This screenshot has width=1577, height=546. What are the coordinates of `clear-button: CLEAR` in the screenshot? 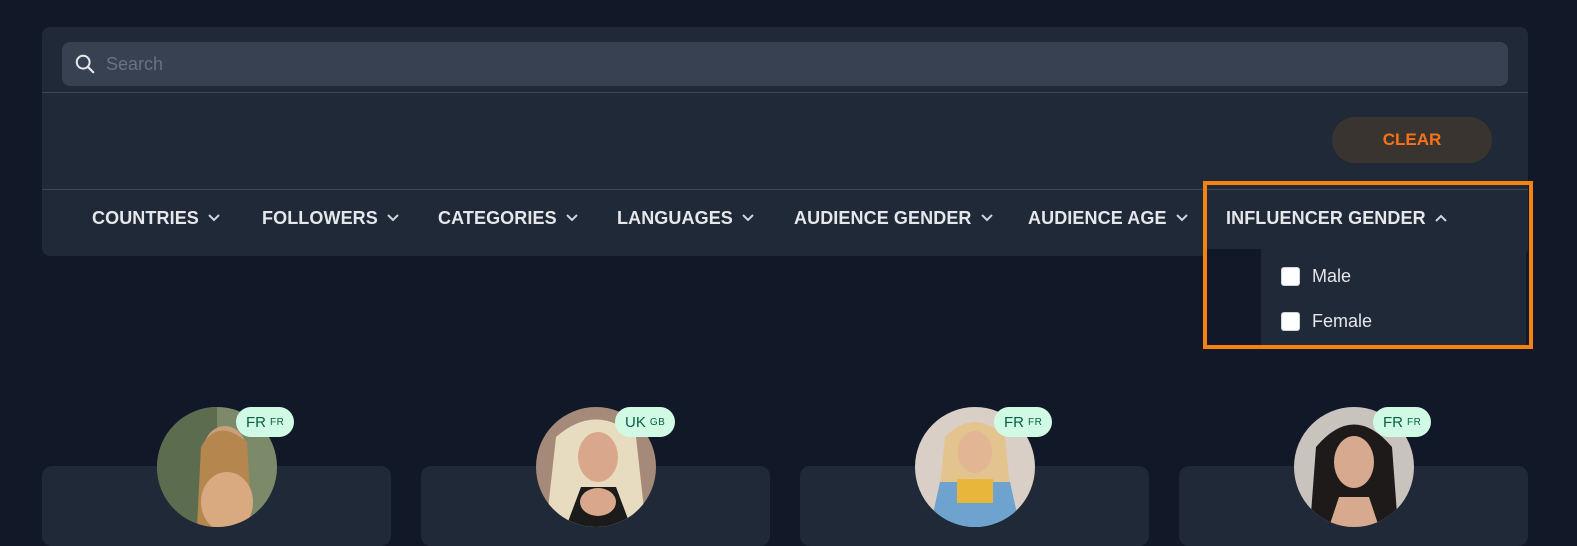 It's located at (1412, 140).